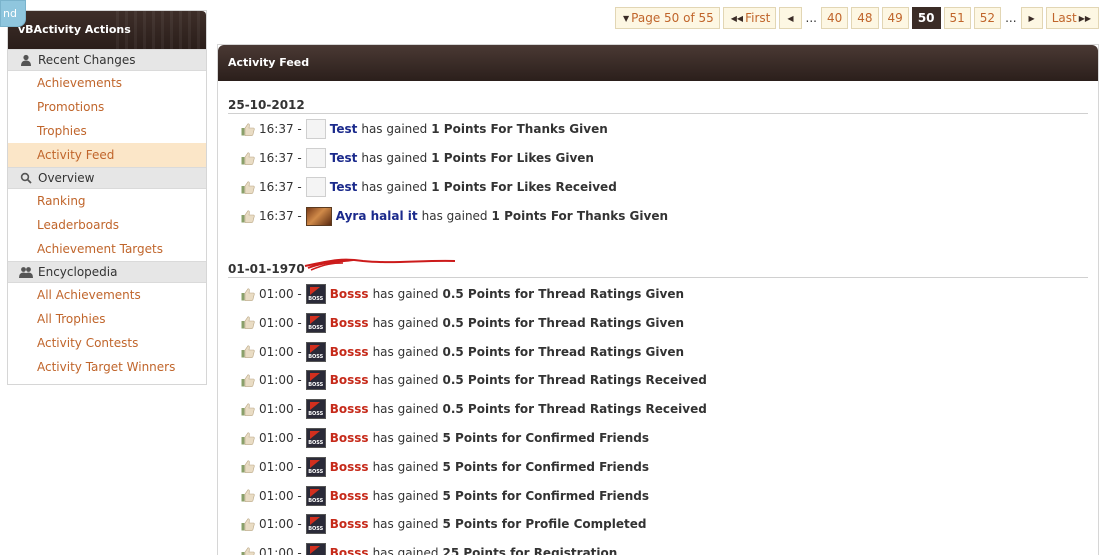  What do you see at coordinates (512, 158) in the screenshot?
I see `entry-points: 1 Points For Likes Given` at bounding box center [512, 158].